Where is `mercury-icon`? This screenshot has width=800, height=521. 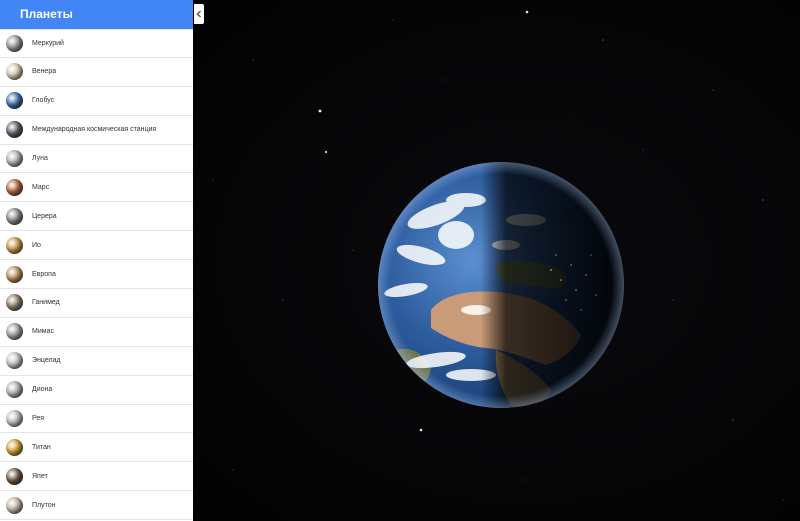
mercury-icon is located at coordinates (14, 43).